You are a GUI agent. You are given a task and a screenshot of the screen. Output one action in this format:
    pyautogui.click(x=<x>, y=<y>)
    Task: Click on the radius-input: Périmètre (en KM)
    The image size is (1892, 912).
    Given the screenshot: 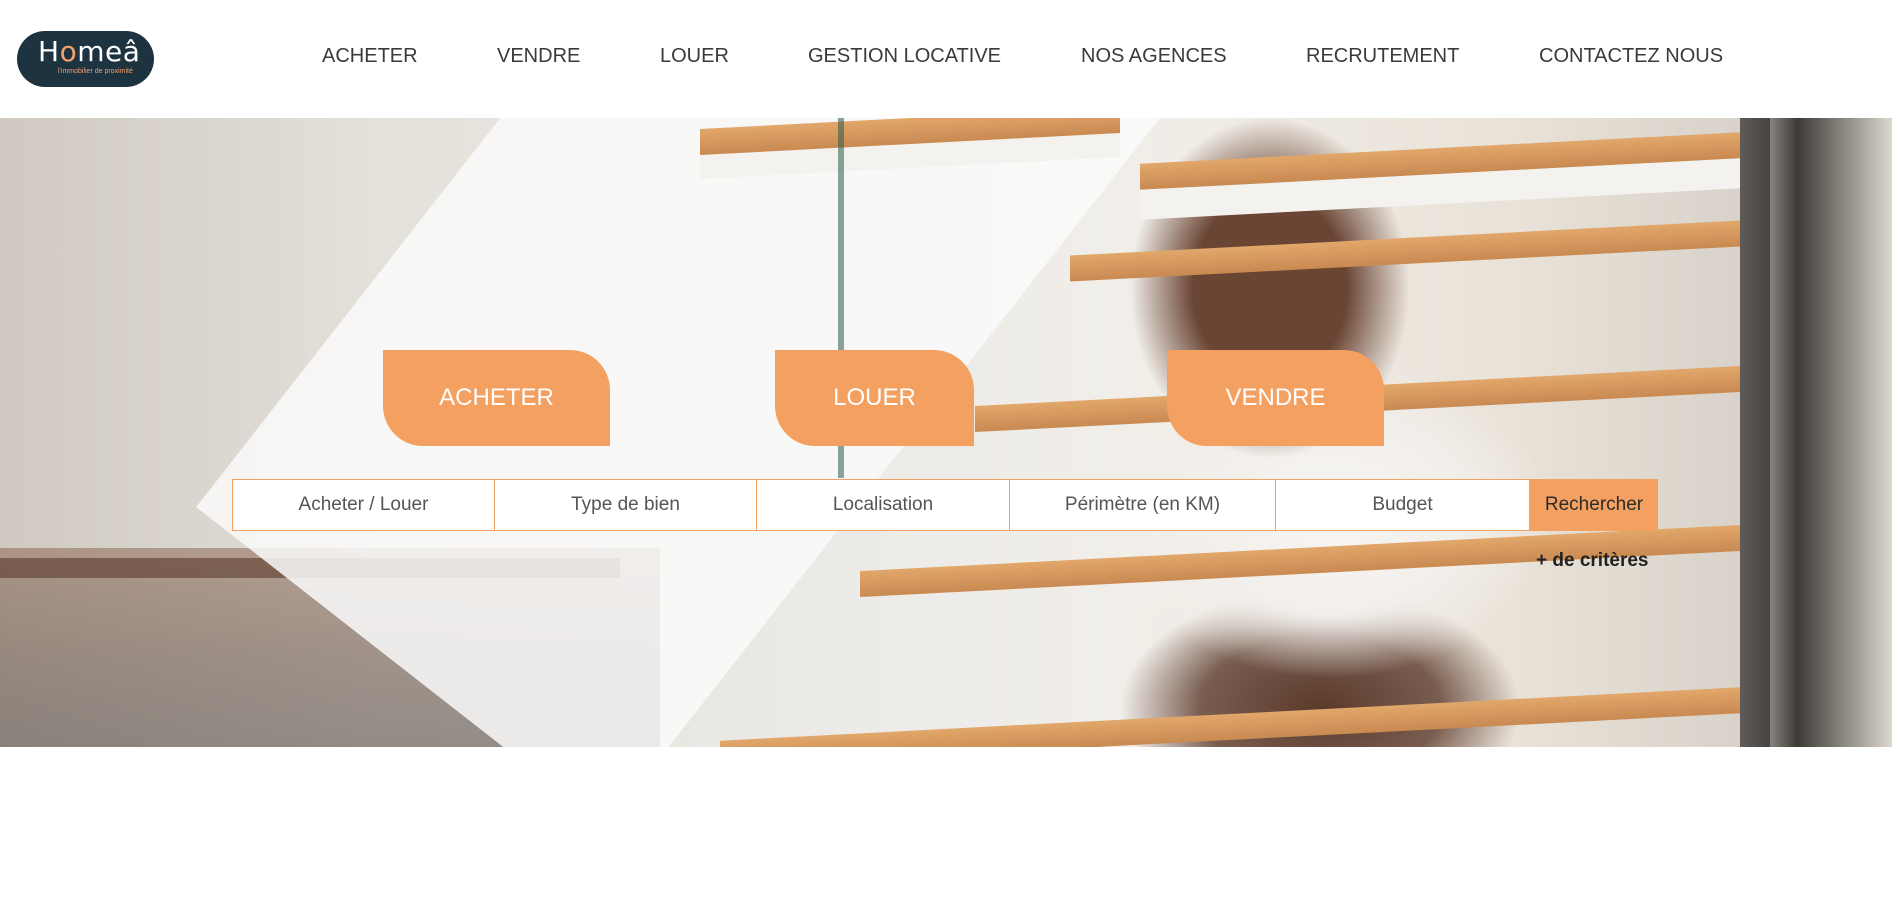 What is the action you would take?
    pyautogui.click(x=1143, y=505)
    